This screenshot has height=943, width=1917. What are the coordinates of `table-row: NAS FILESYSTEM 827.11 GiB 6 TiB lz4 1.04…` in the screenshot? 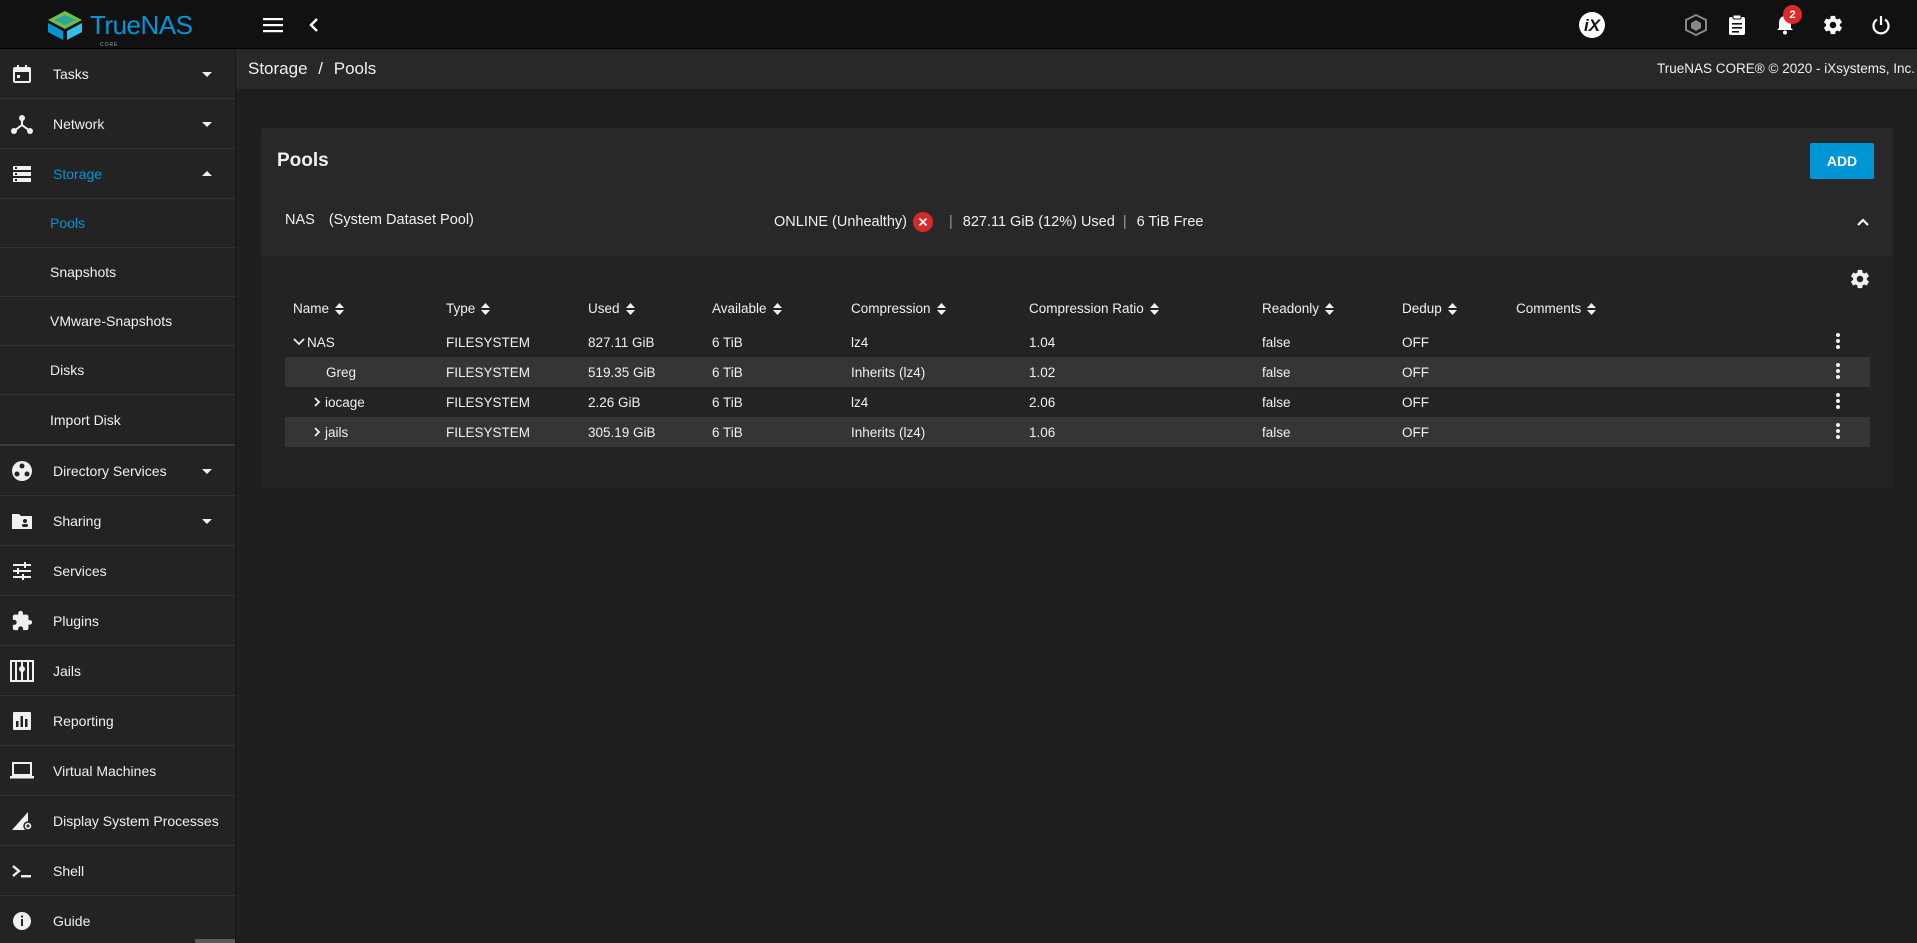 It's located at (1077, 342).